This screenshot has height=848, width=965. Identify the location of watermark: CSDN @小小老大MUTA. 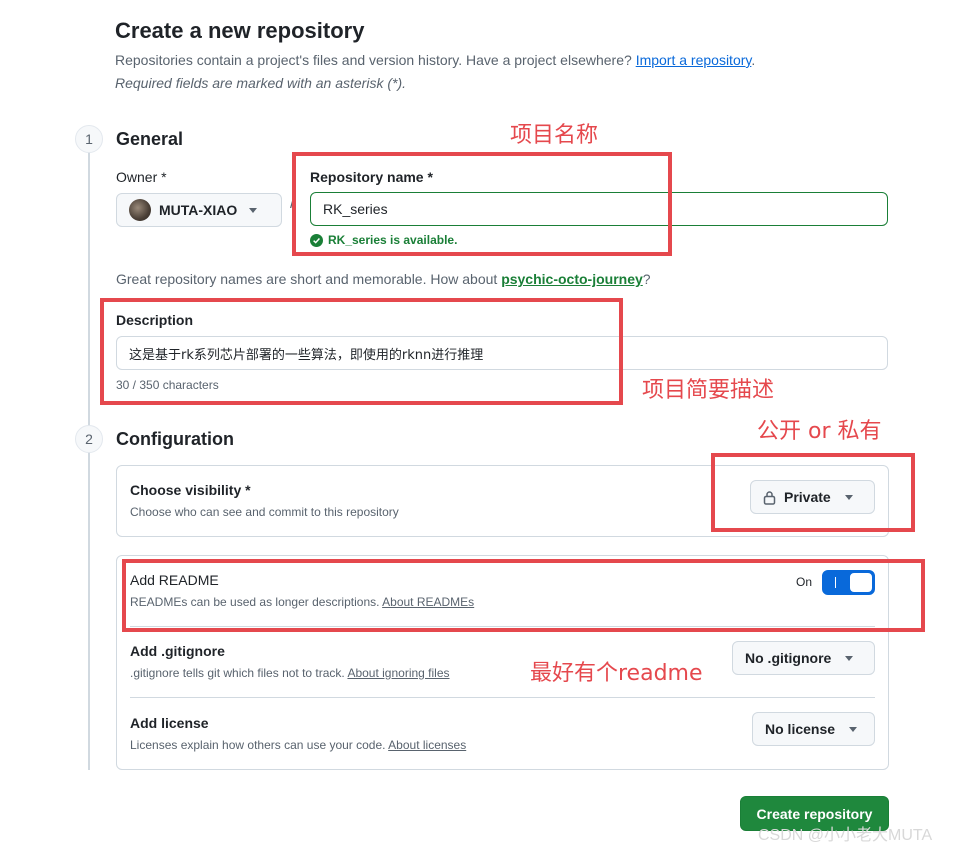
(845, 835).